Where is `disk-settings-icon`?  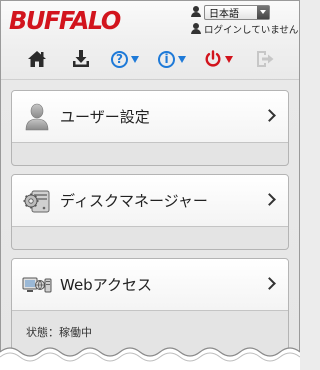
disk-settings-icon is located at coordinates (36, 201).